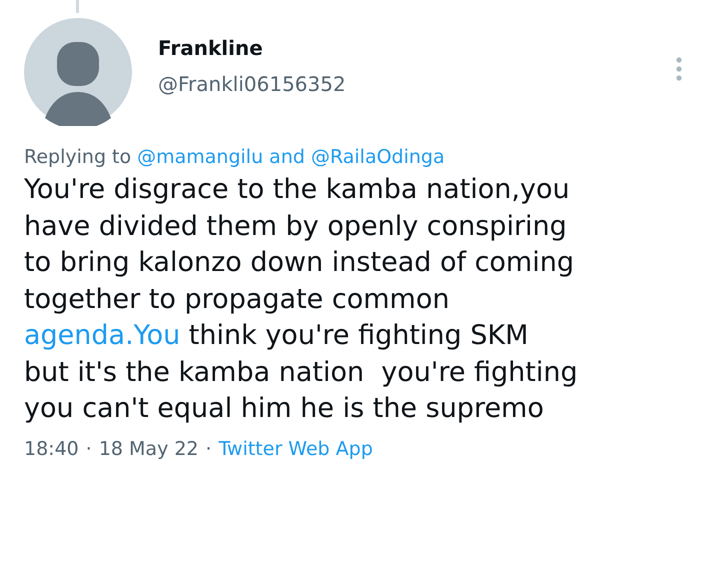 Image resolution: width=720 pixels, height=574 pixels. What do you see at coordinates (252, 48) in the screenshot?
I see `author-name: Frankline` at bounding box center [252, 48].